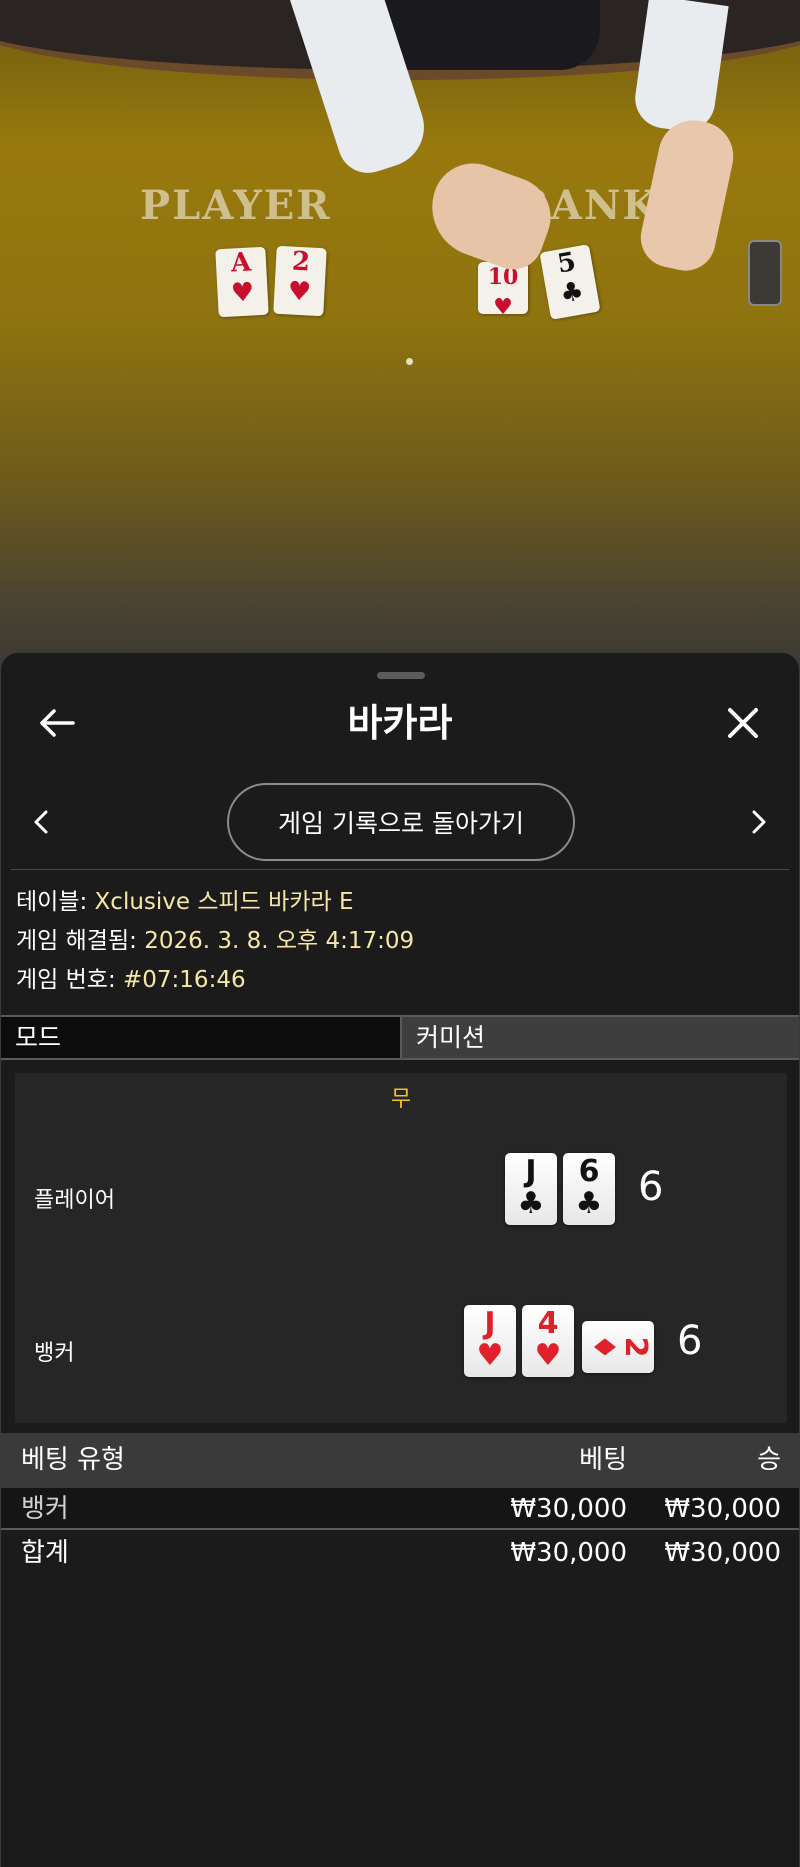 The width and height of the screenshot is (800, 1867). Describe the element at coordinates (76, 941) in the screenshot. I see `resolved-info-label: 게임 해결됨:` at that location.